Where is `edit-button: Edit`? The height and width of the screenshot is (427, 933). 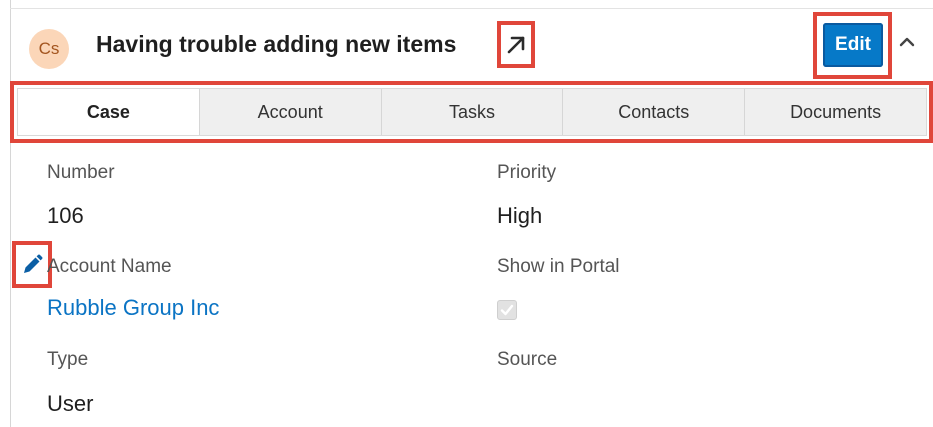
edit-button: Edit is located at coordinates (853, 45).